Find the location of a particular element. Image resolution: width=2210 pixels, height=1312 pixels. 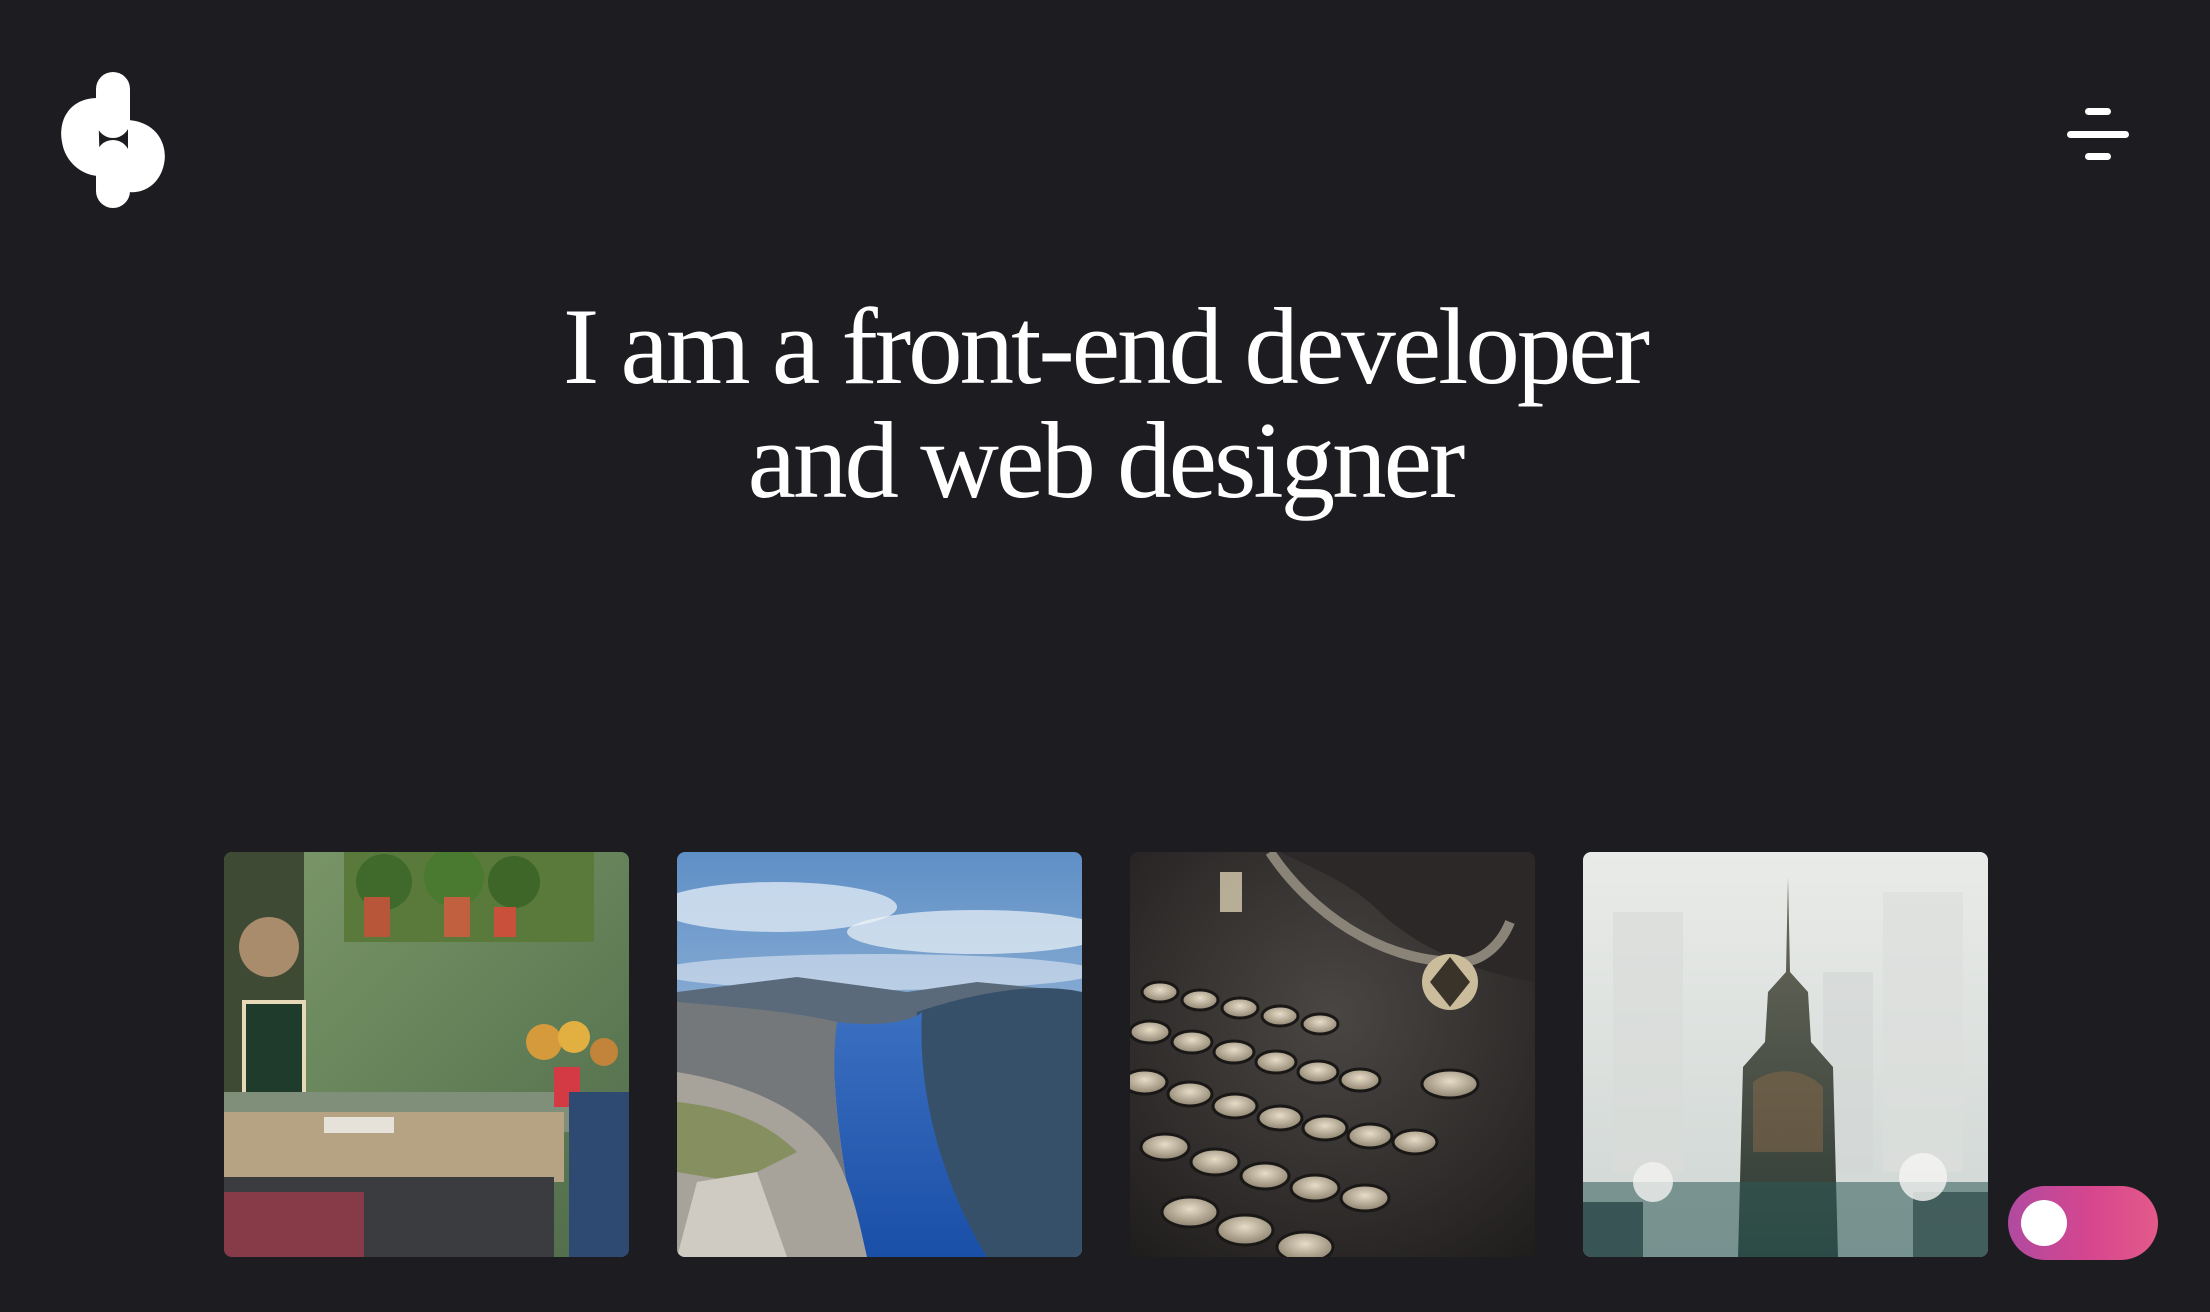

menu-button is located at coordinates (2099, 132).